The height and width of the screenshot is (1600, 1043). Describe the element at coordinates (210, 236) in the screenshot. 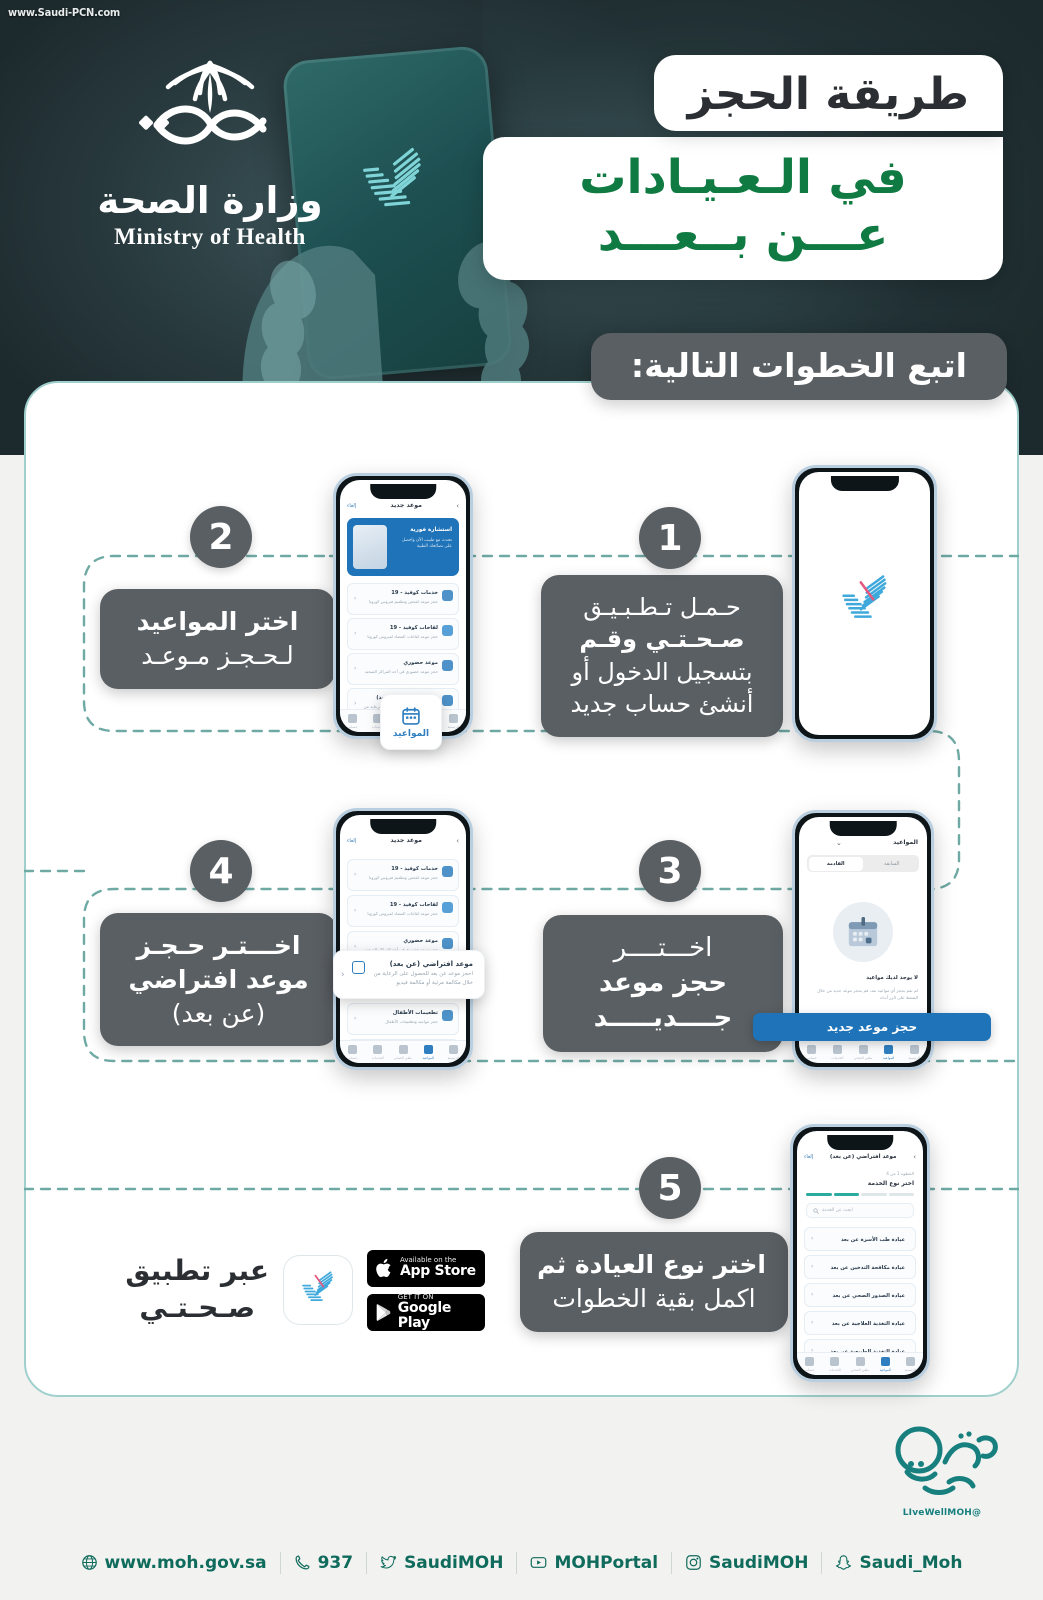

I see `ministry-name-en: Ministry of Health` at that location.